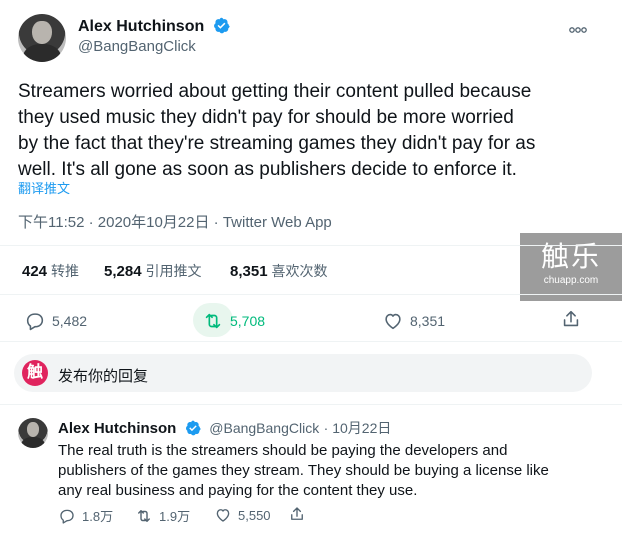 The width and height of the screenshot is (622, 537). I want to click on more-horizontal-icon, so click(578, 30).